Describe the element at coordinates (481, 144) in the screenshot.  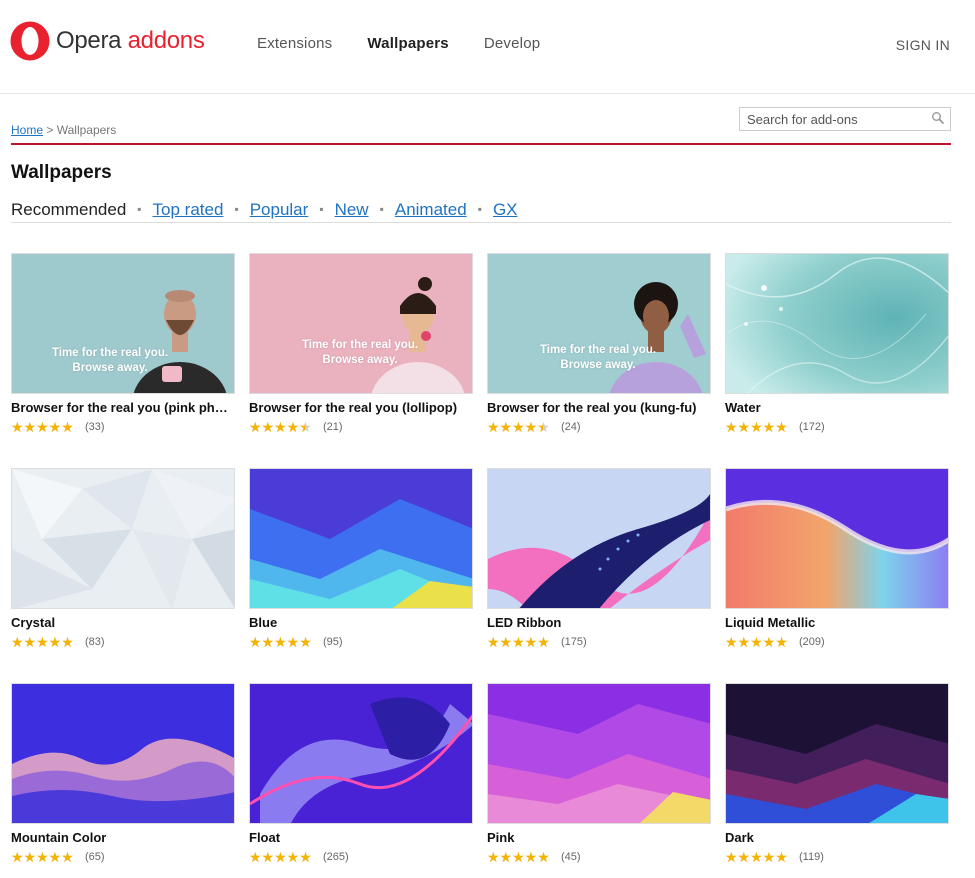
I see `section-divider` at that location.